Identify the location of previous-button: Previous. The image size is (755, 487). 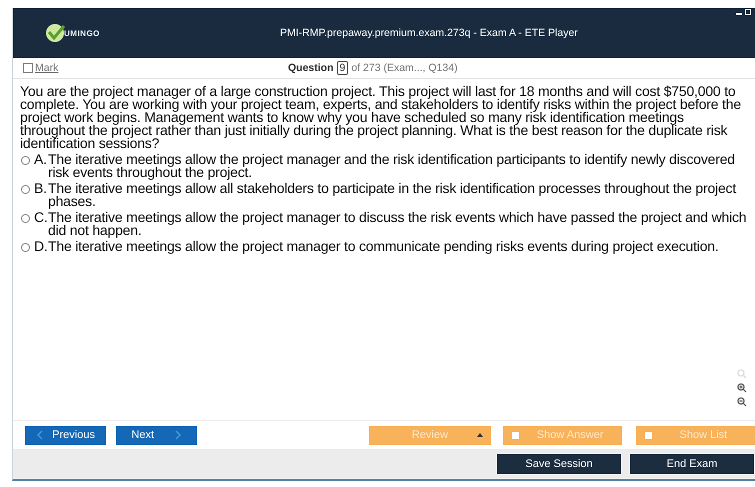
(65, 435).